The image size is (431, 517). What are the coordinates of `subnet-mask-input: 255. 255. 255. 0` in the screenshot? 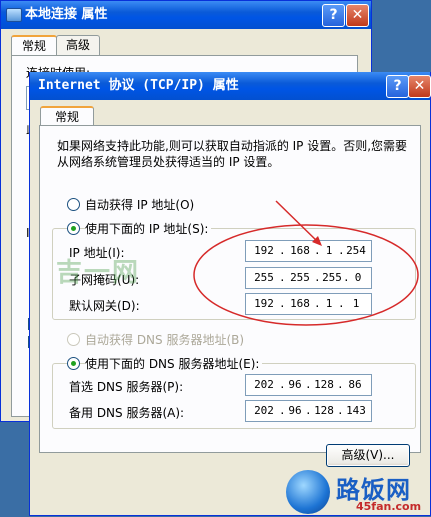 It's located at (308, 278).